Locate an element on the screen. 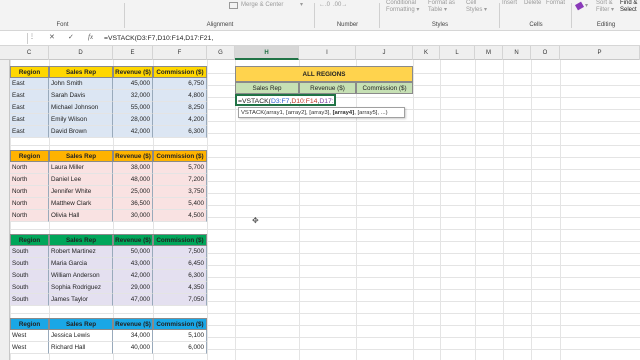 The image size is (640, 360). format-as-table-button: Format as Table ▾ is located at coordinates (441, 7).